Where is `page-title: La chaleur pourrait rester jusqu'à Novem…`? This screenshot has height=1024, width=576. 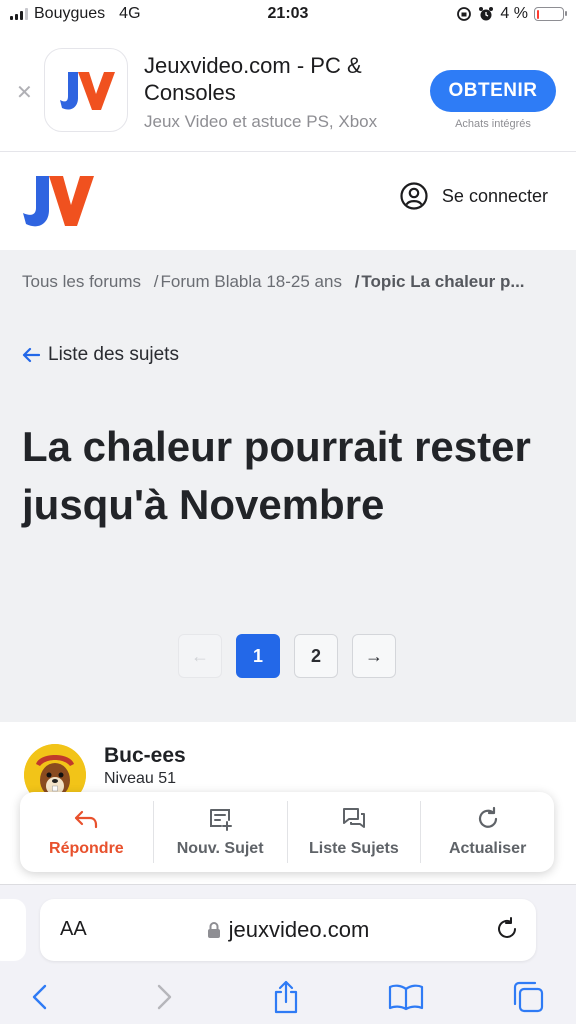 page-title: La chaleur pourrait rester jusqu'à Novem… is located at coordinates (276, 475).